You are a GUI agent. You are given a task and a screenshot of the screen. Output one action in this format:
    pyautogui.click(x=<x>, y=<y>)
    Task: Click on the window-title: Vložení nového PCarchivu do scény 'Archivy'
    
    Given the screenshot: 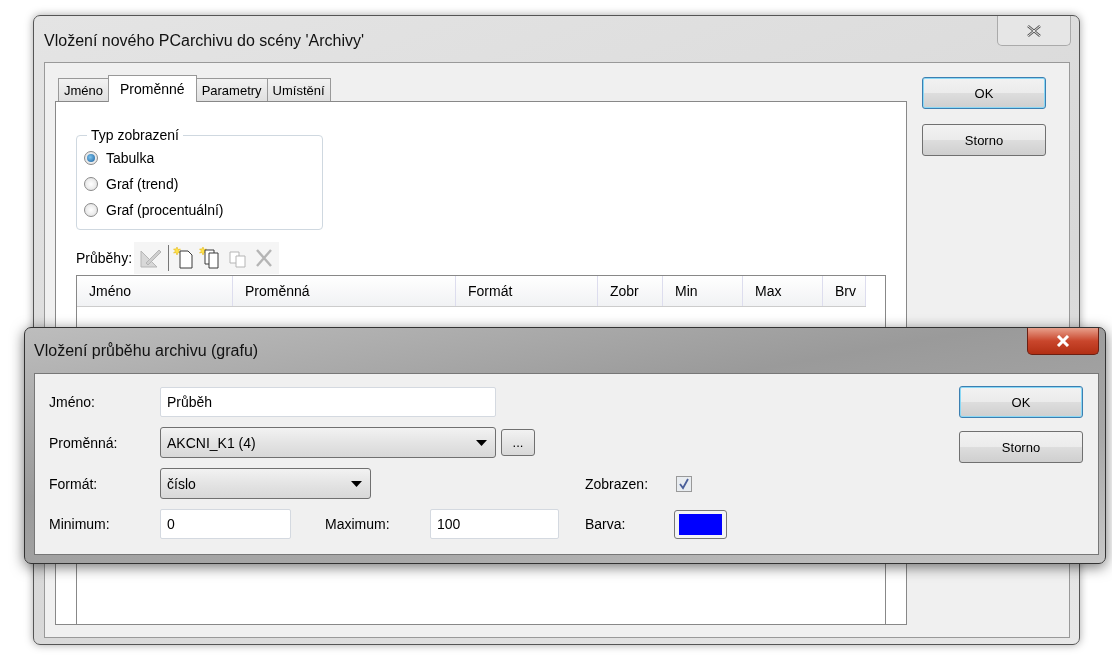 What is the action you would take?
    pyautogui.click(x=205, y=41)
    